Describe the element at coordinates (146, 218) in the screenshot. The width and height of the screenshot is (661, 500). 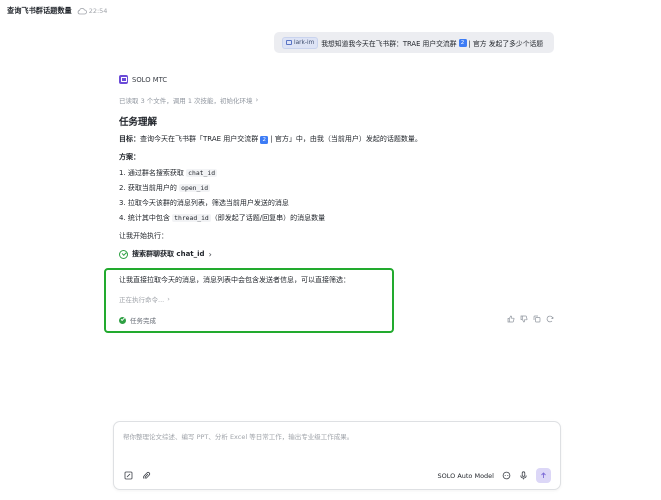
I see `step-text: 4. 统计其中包含` at that location.